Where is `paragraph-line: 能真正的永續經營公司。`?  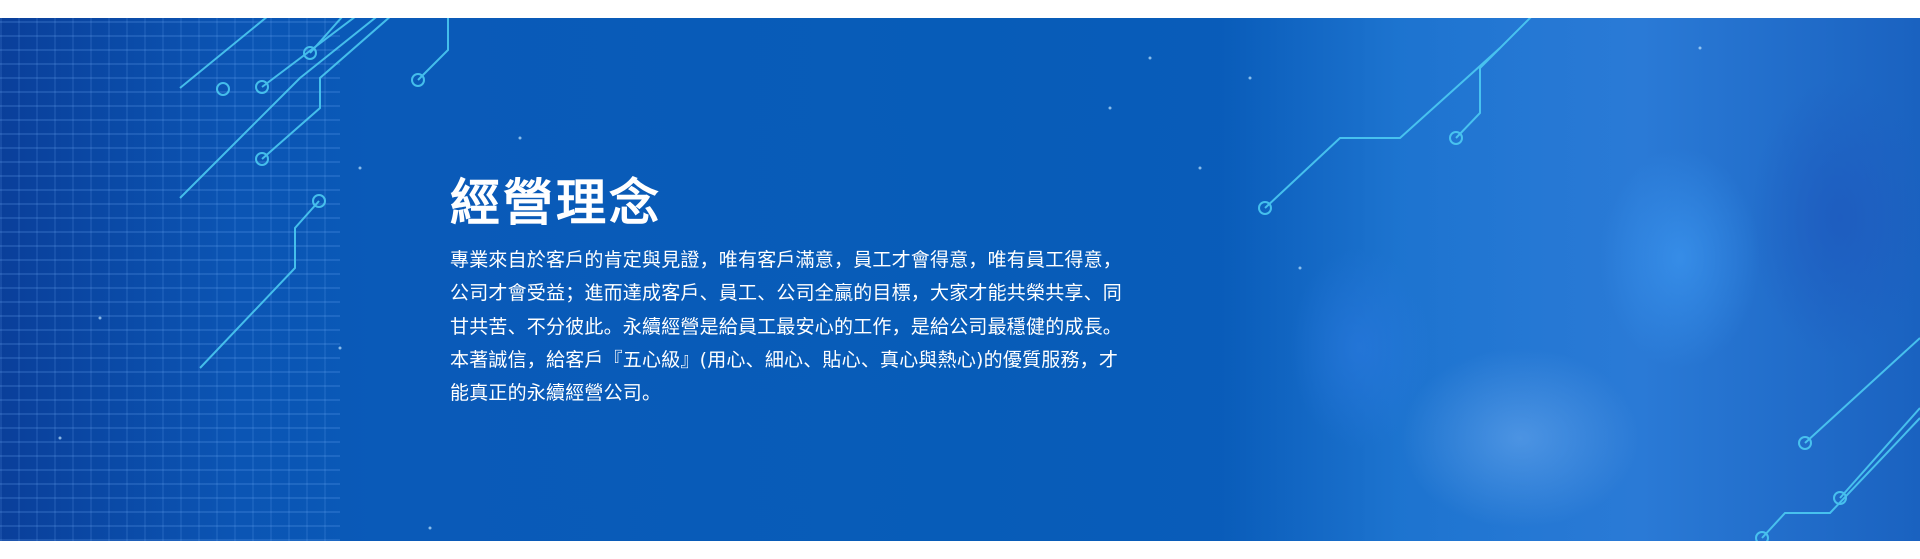 paragraph-line: 能真正的永續經營公司。 is located at coordinates (556, 393).